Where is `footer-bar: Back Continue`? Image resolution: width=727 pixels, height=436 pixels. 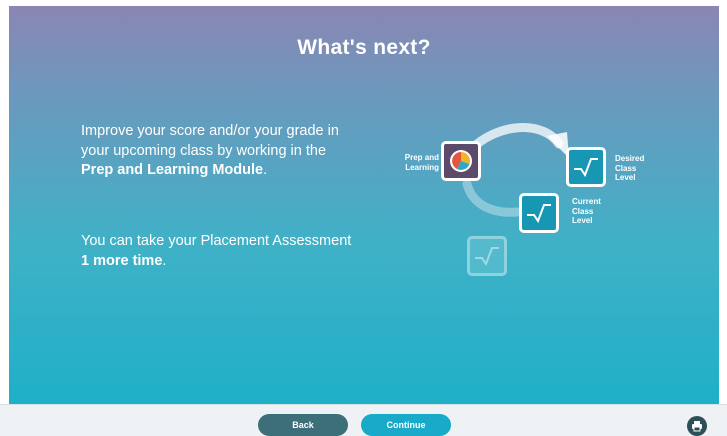
footer-bar: Back Continue is located at coordinates (363, 420).